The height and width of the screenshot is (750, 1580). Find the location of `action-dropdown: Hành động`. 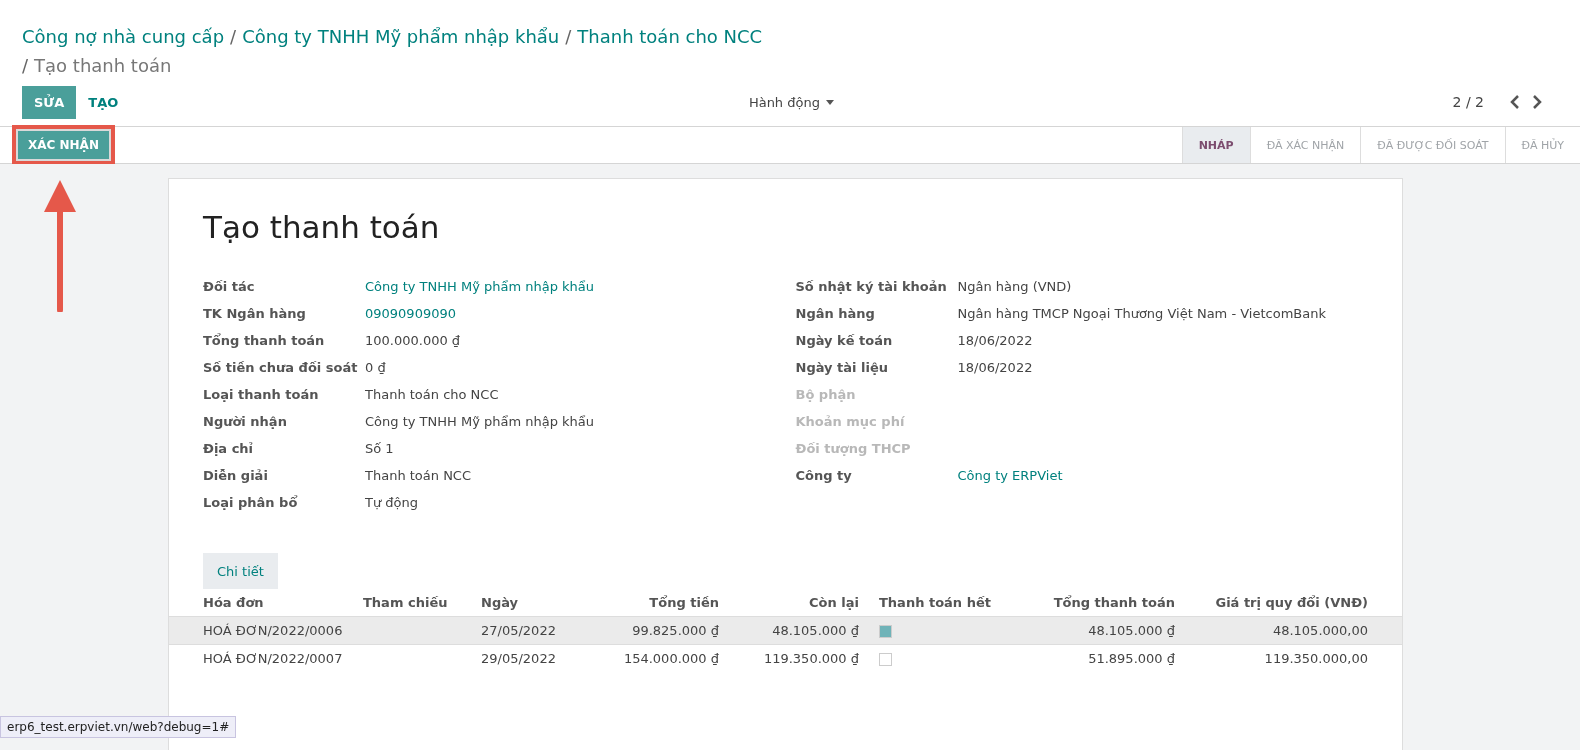

action-dropdown: Hành động is located at coordinates (791, 102).